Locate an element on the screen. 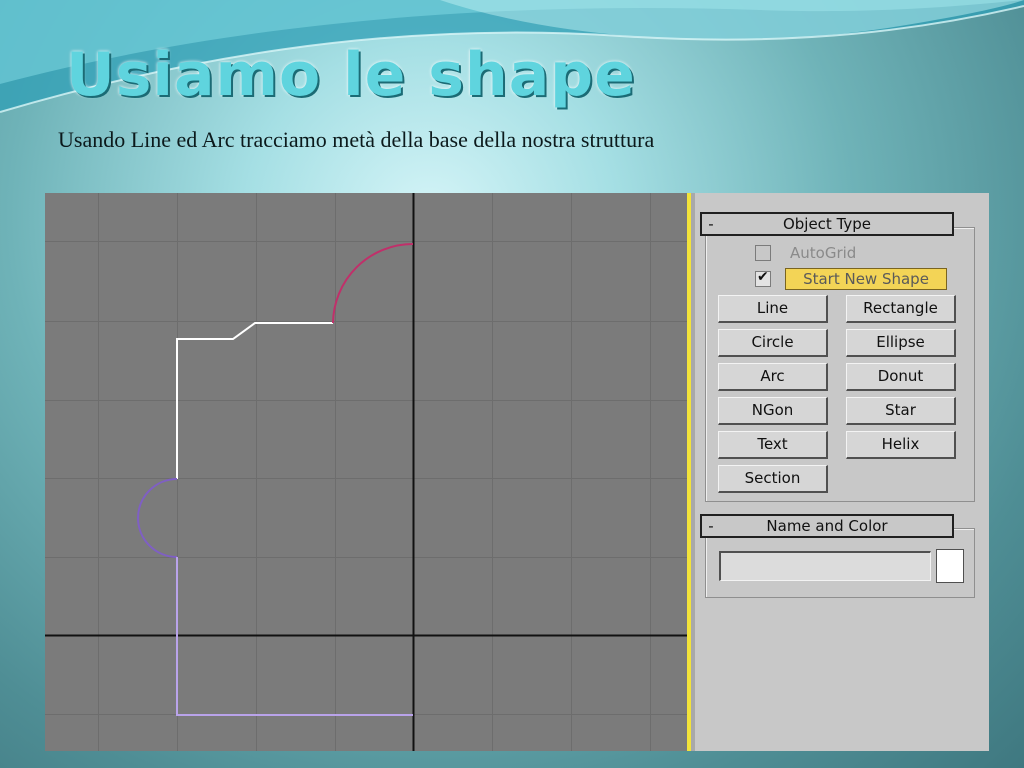  helix-button: Helix is located at coordinates (901, 445).